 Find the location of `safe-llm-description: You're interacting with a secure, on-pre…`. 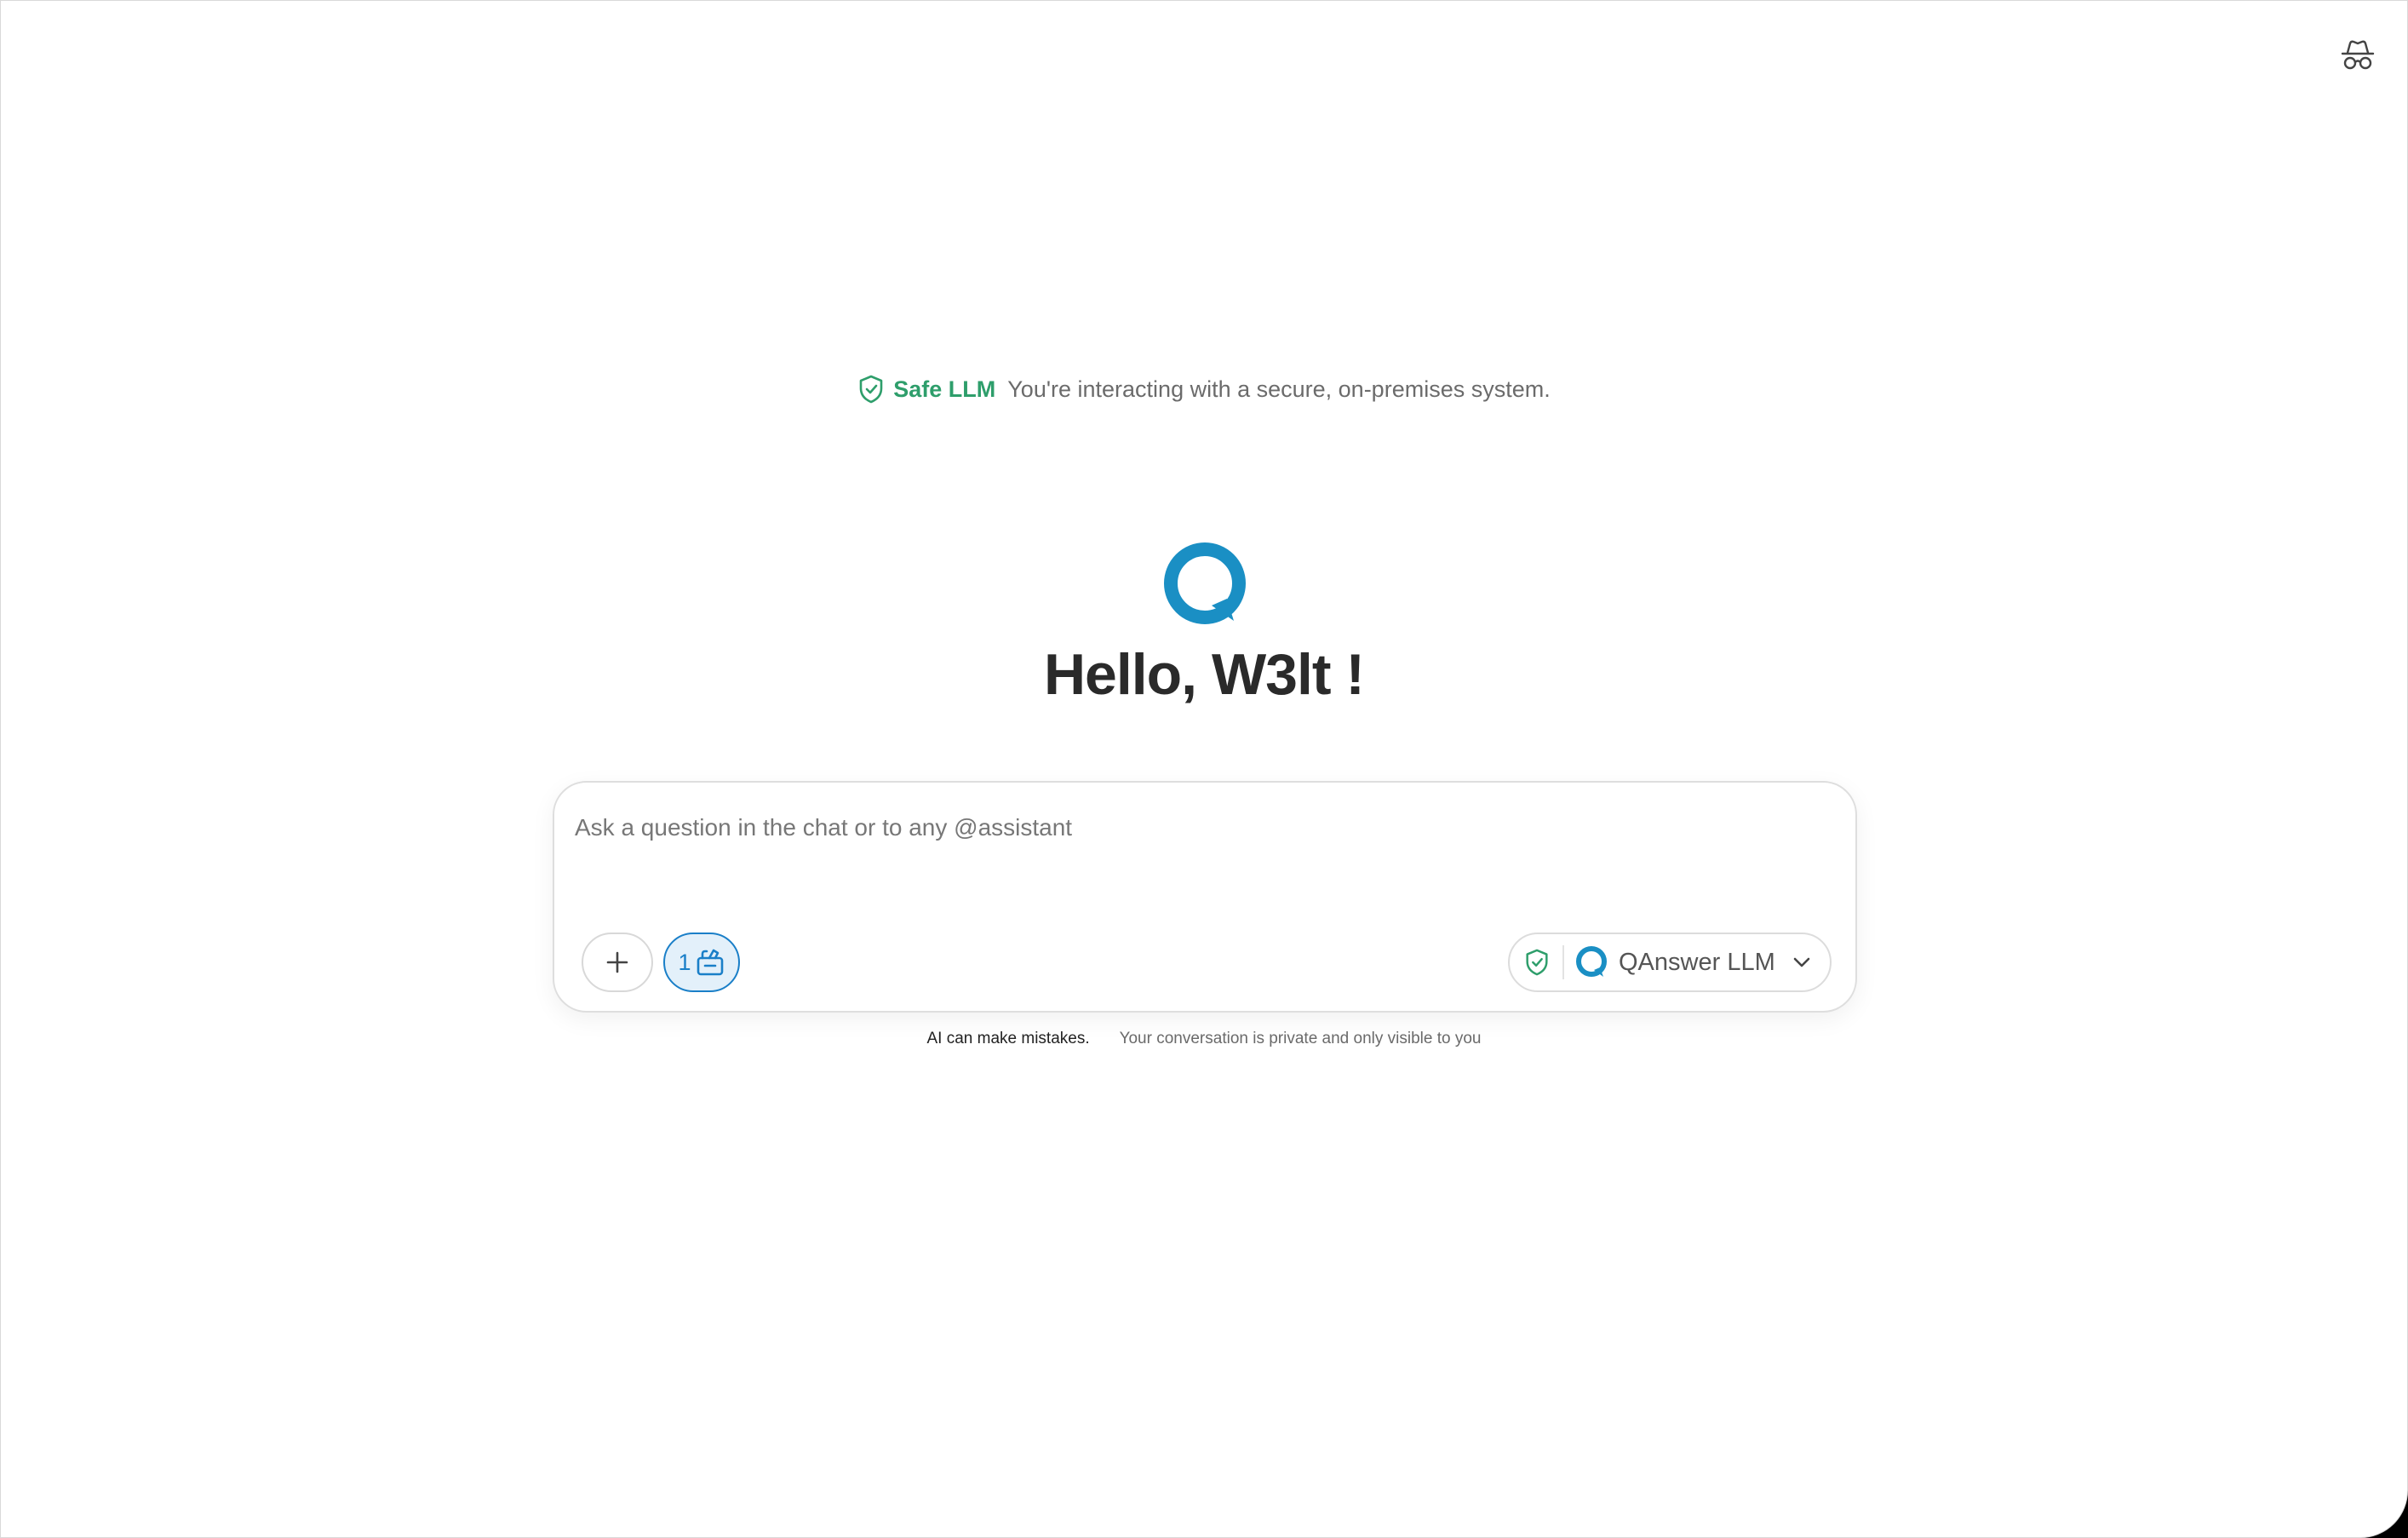

safe-llm-description: You're interacting with a secure, on-pre… is located at coordinates (1279, 389).